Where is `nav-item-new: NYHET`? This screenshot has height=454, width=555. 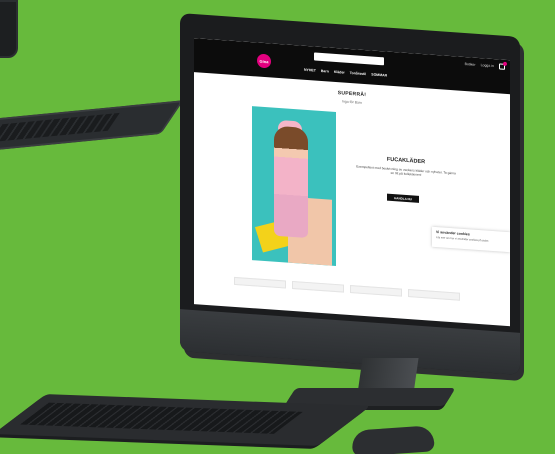
nav-item-new: NYHET is located at coordinates (310, 70).